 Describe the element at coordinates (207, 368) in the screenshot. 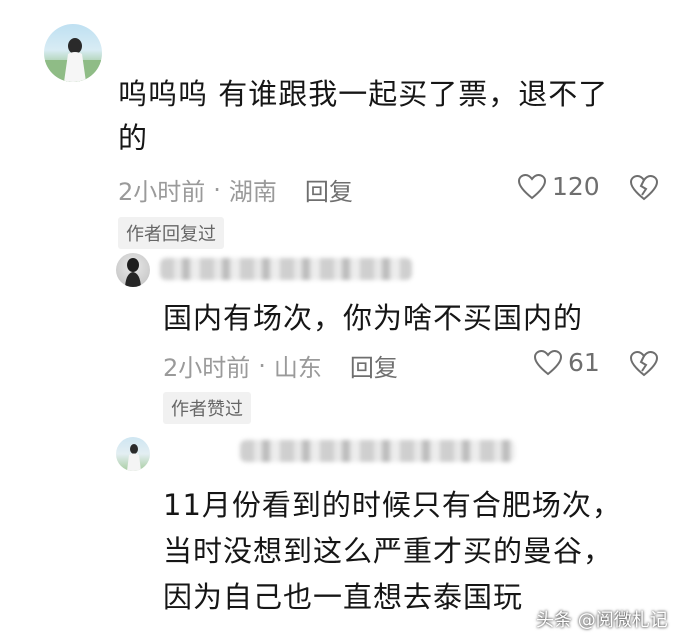

I see `reply-time: 2小时前` at that location.